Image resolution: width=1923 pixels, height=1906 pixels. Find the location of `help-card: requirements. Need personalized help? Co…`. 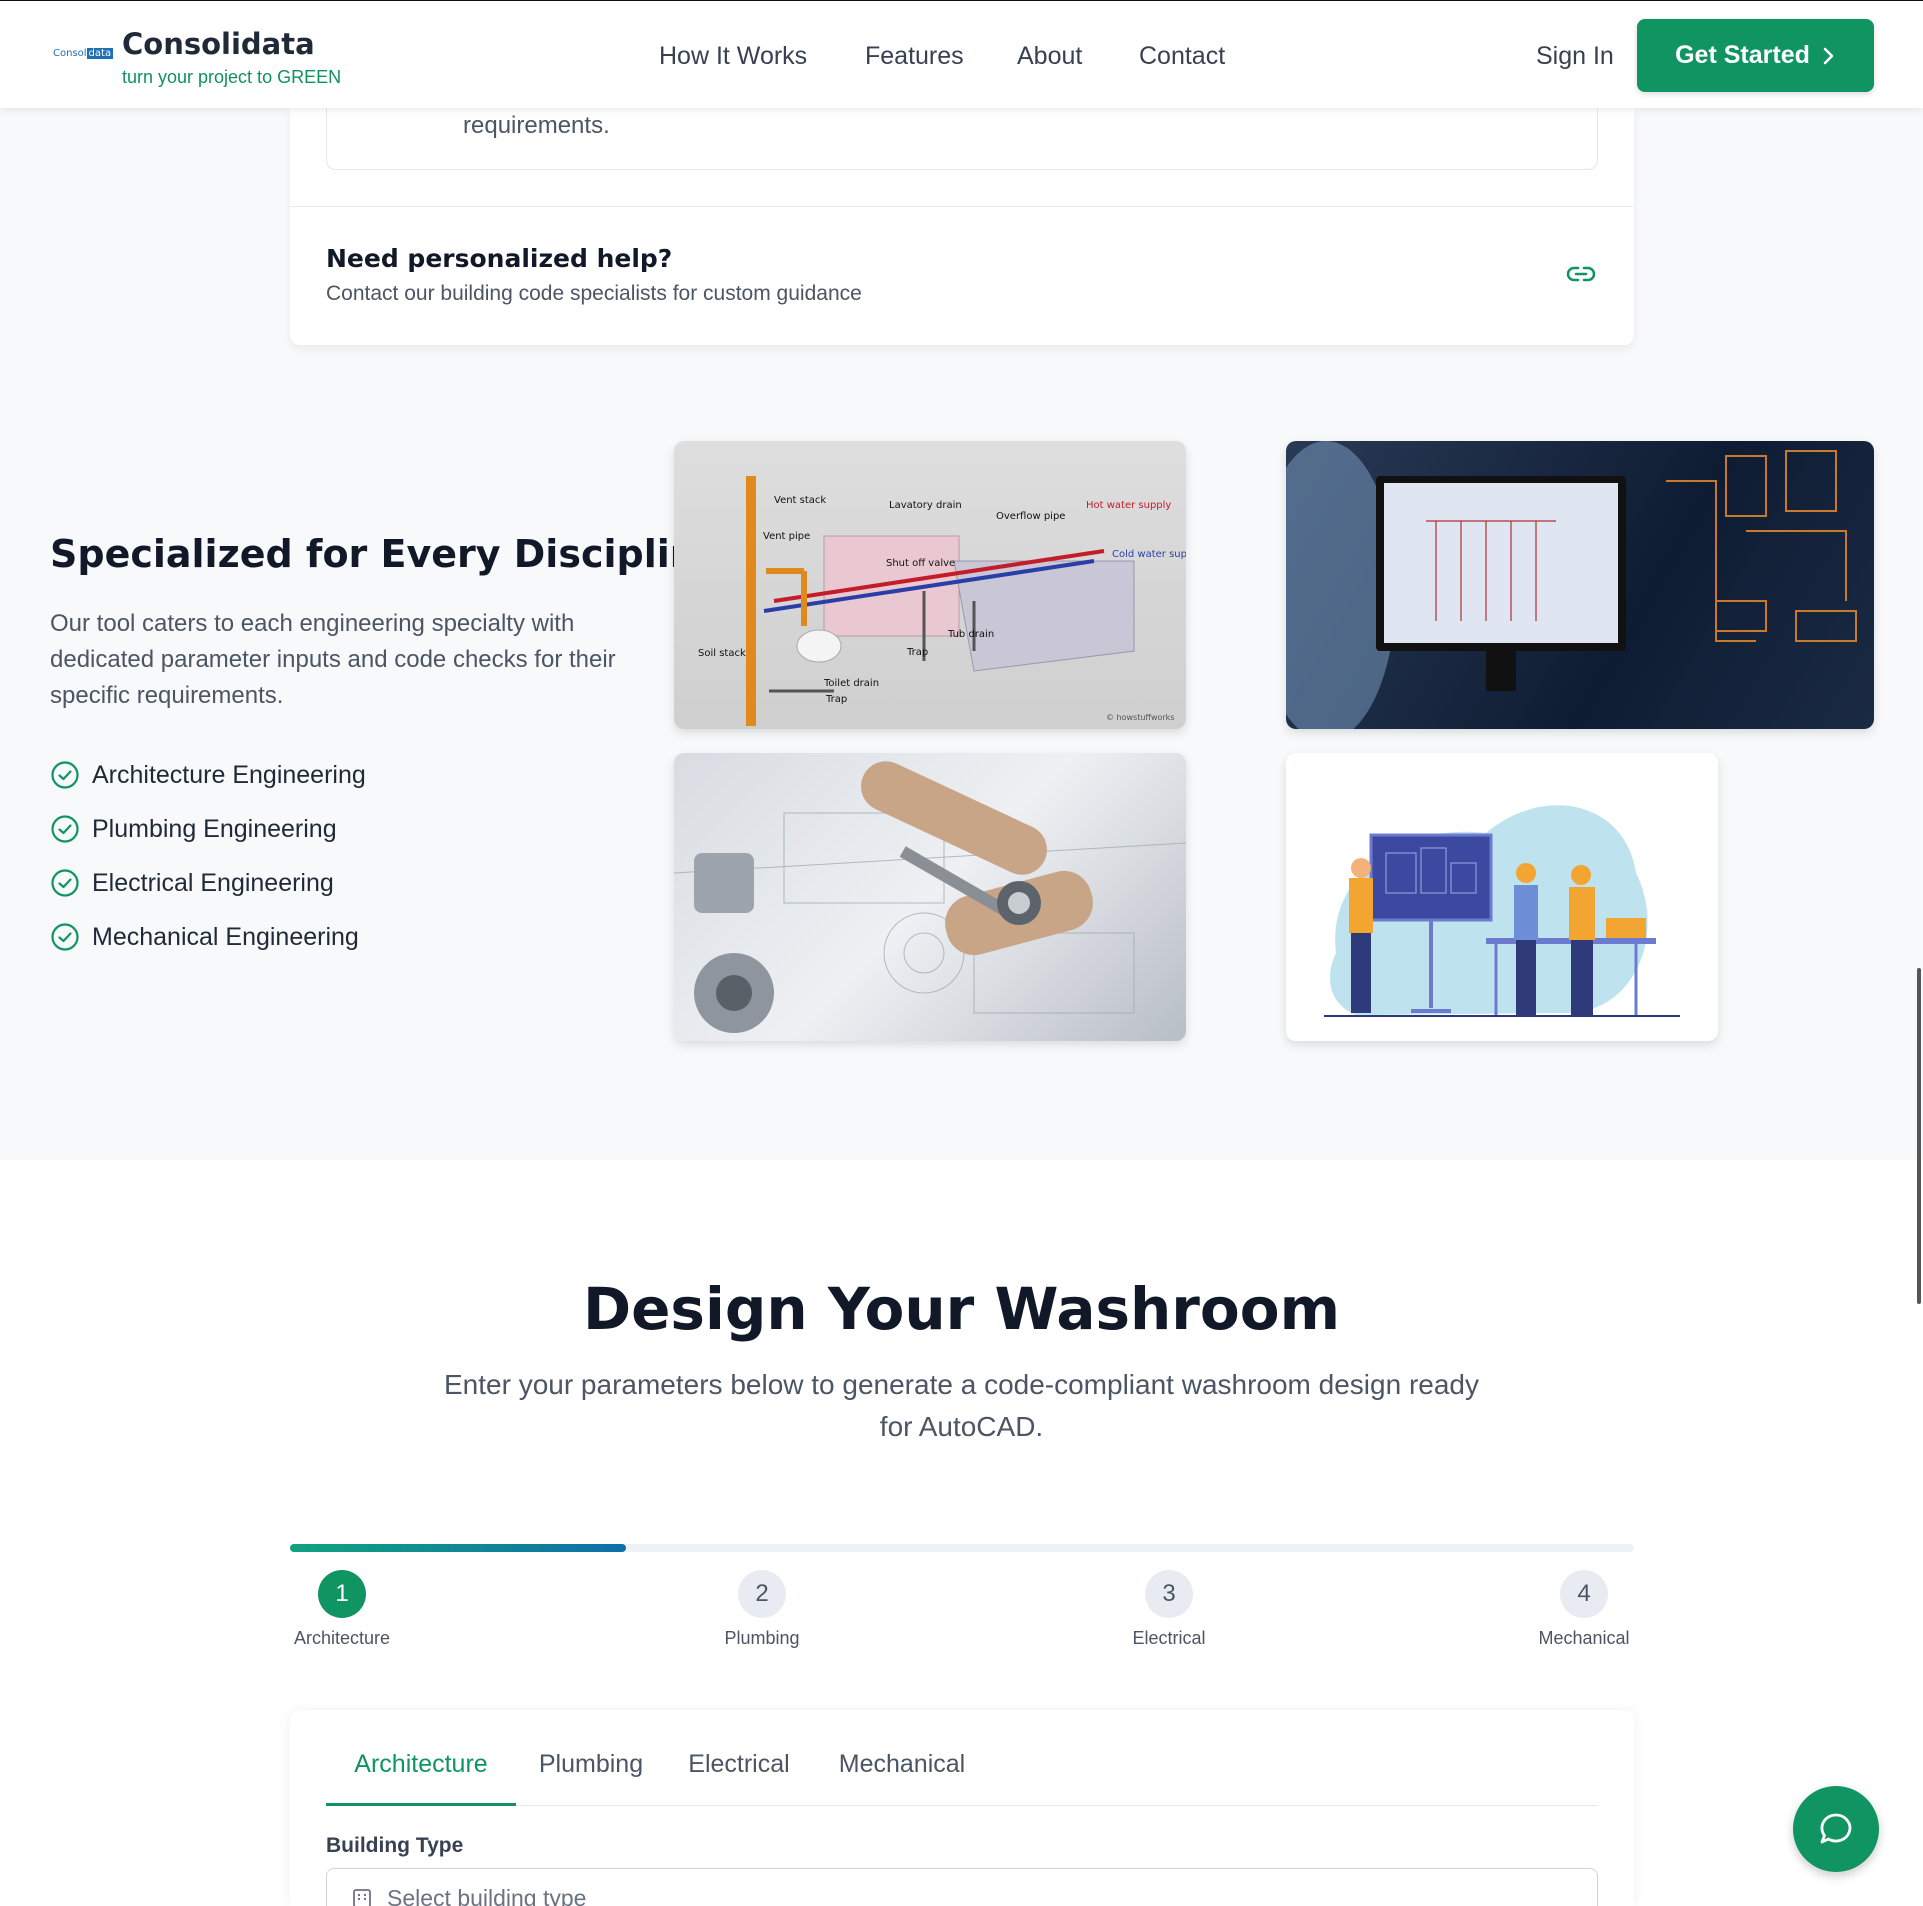

help-card: requirements. Need personalized help? Co… is located at coordinates (962, 226).